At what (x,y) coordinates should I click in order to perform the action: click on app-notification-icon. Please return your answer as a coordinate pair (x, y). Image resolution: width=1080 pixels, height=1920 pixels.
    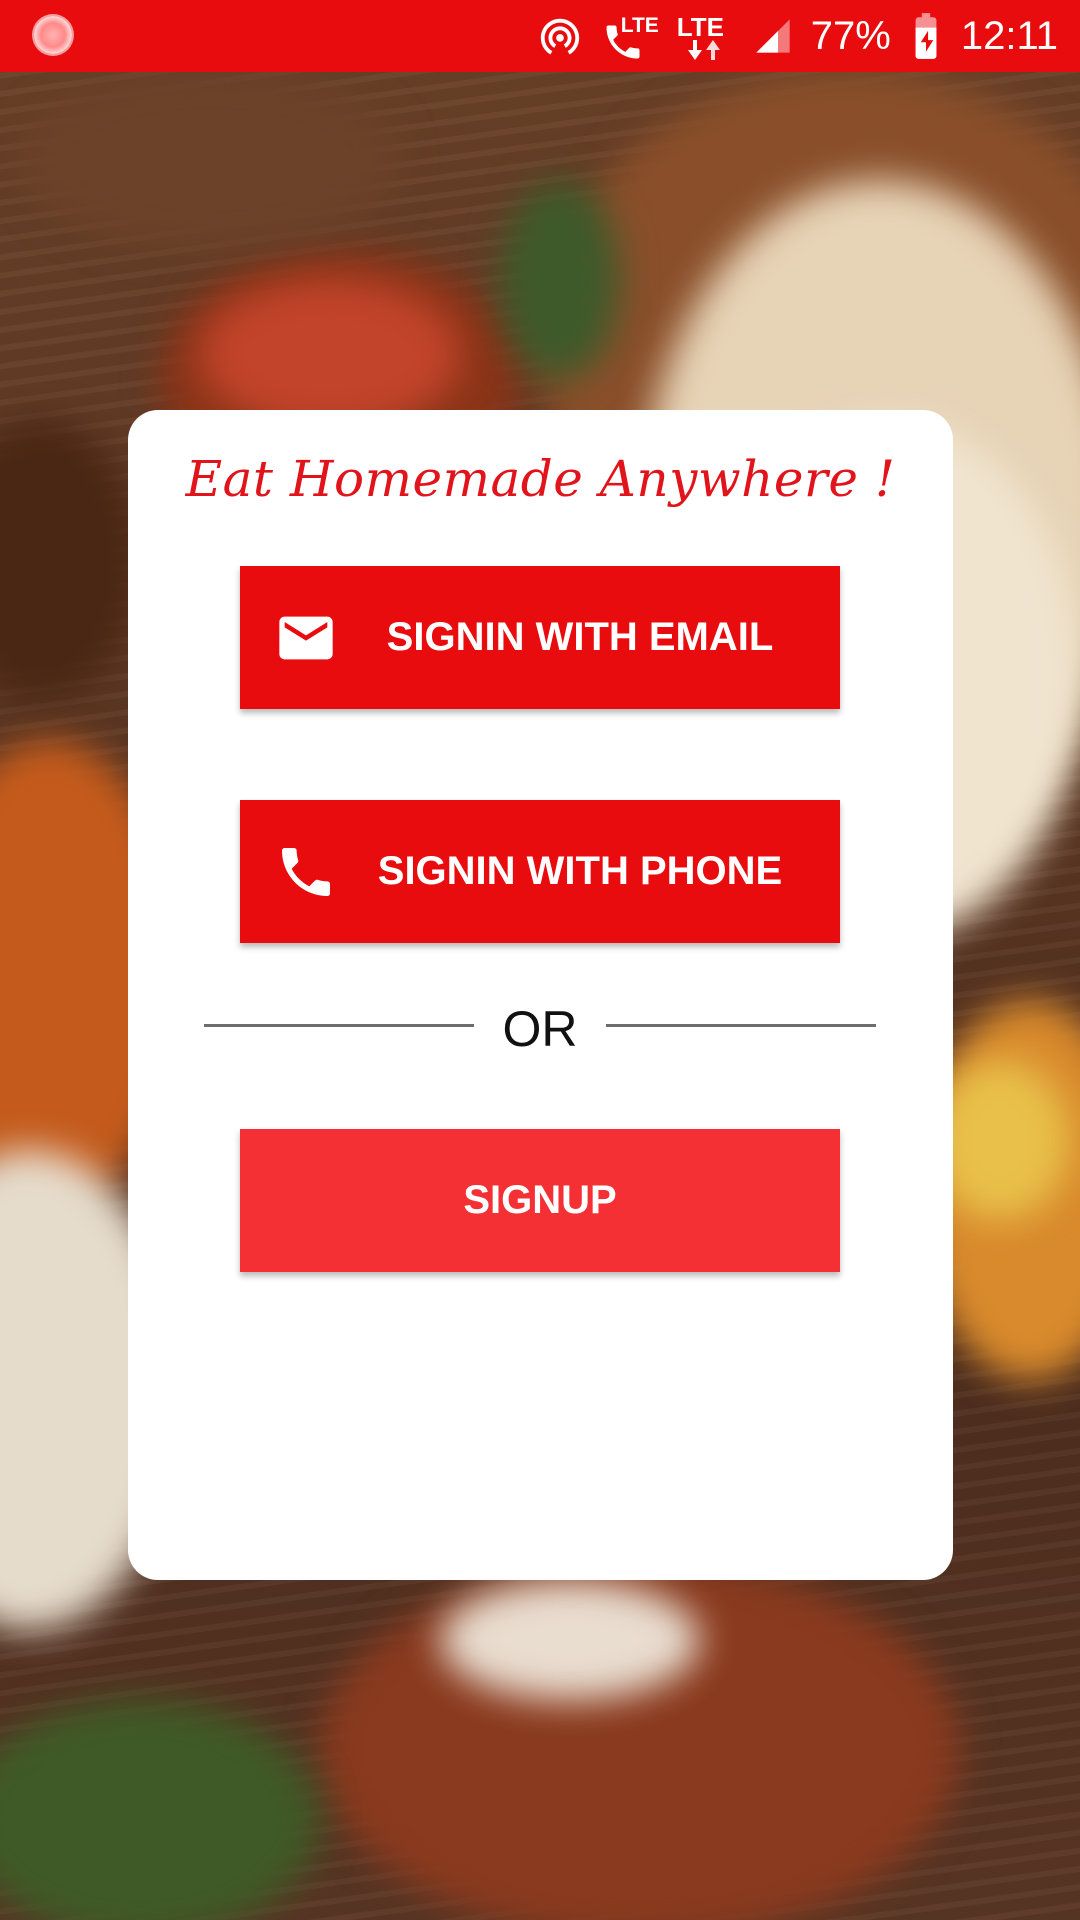
    Looking at the image, I should click on (53, 35).